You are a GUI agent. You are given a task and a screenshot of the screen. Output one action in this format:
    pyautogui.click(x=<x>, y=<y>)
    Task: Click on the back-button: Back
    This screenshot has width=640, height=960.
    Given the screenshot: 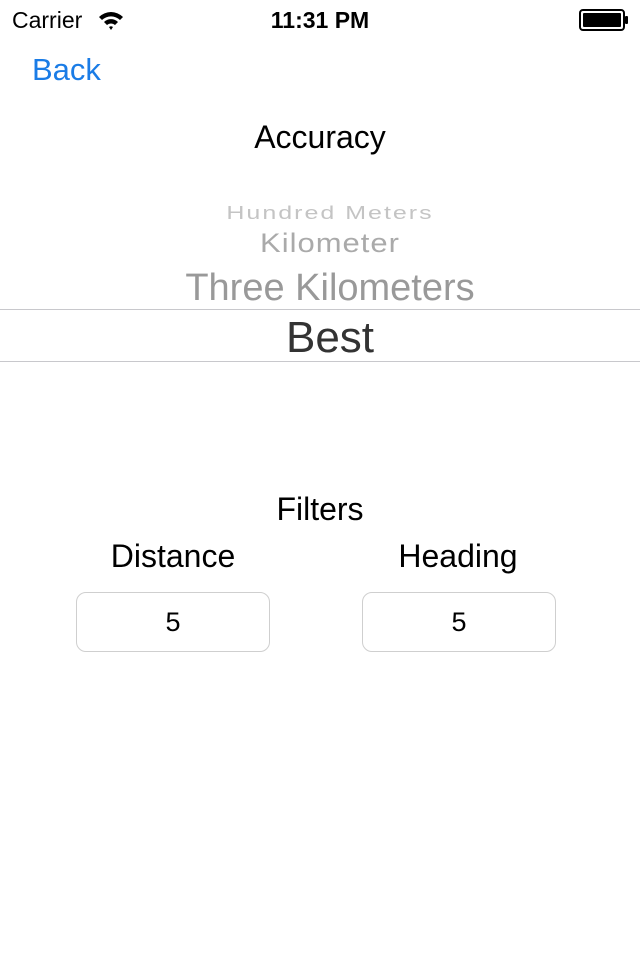 What is the action you would take?
    pyautogui.click(x=66, y=70)
    